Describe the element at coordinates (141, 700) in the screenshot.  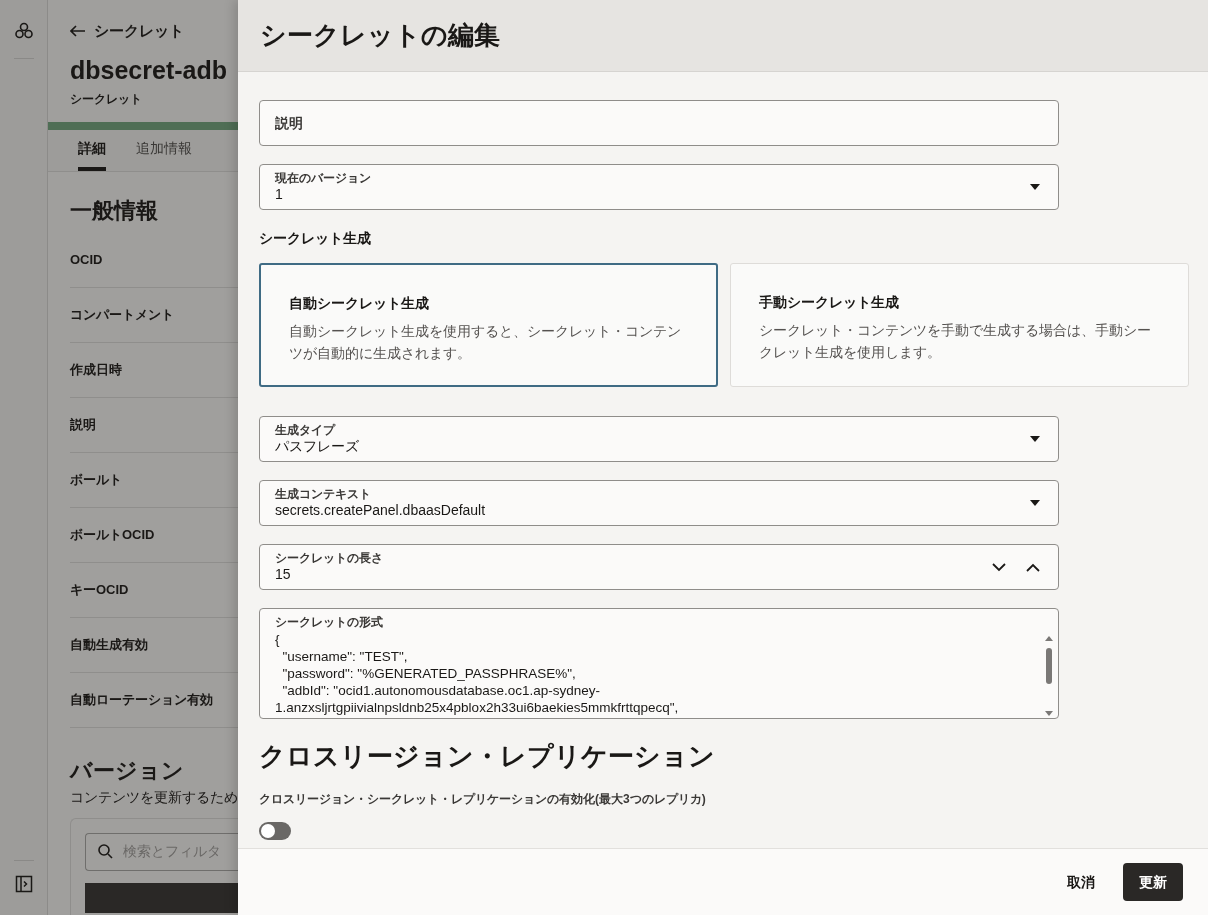
I see `field-label: 自動ローテーション有効` at that location.